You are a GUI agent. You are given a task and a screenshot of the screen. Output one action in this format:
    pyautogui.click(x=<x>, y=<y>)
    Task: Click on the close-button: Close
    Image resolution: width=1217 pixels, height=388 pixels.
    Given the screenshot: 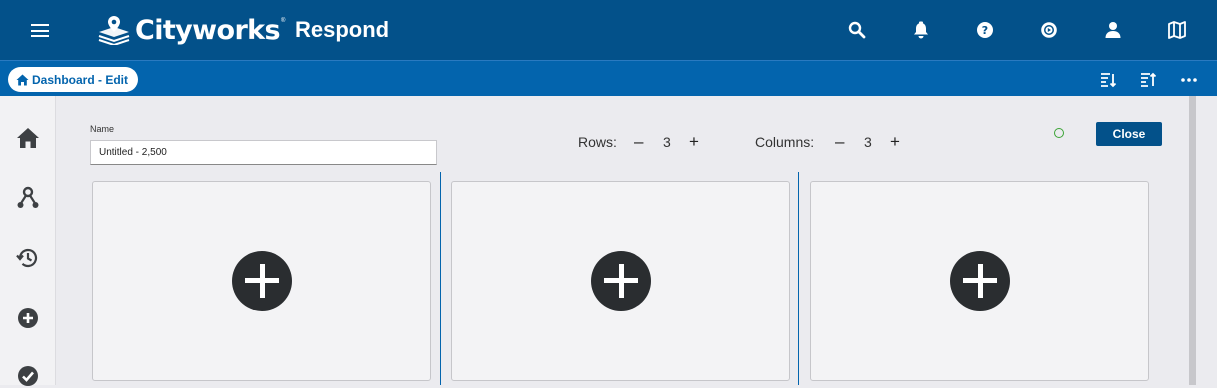 What is the action you would take?
    pyautogui.click(x=1129, y=134)
    